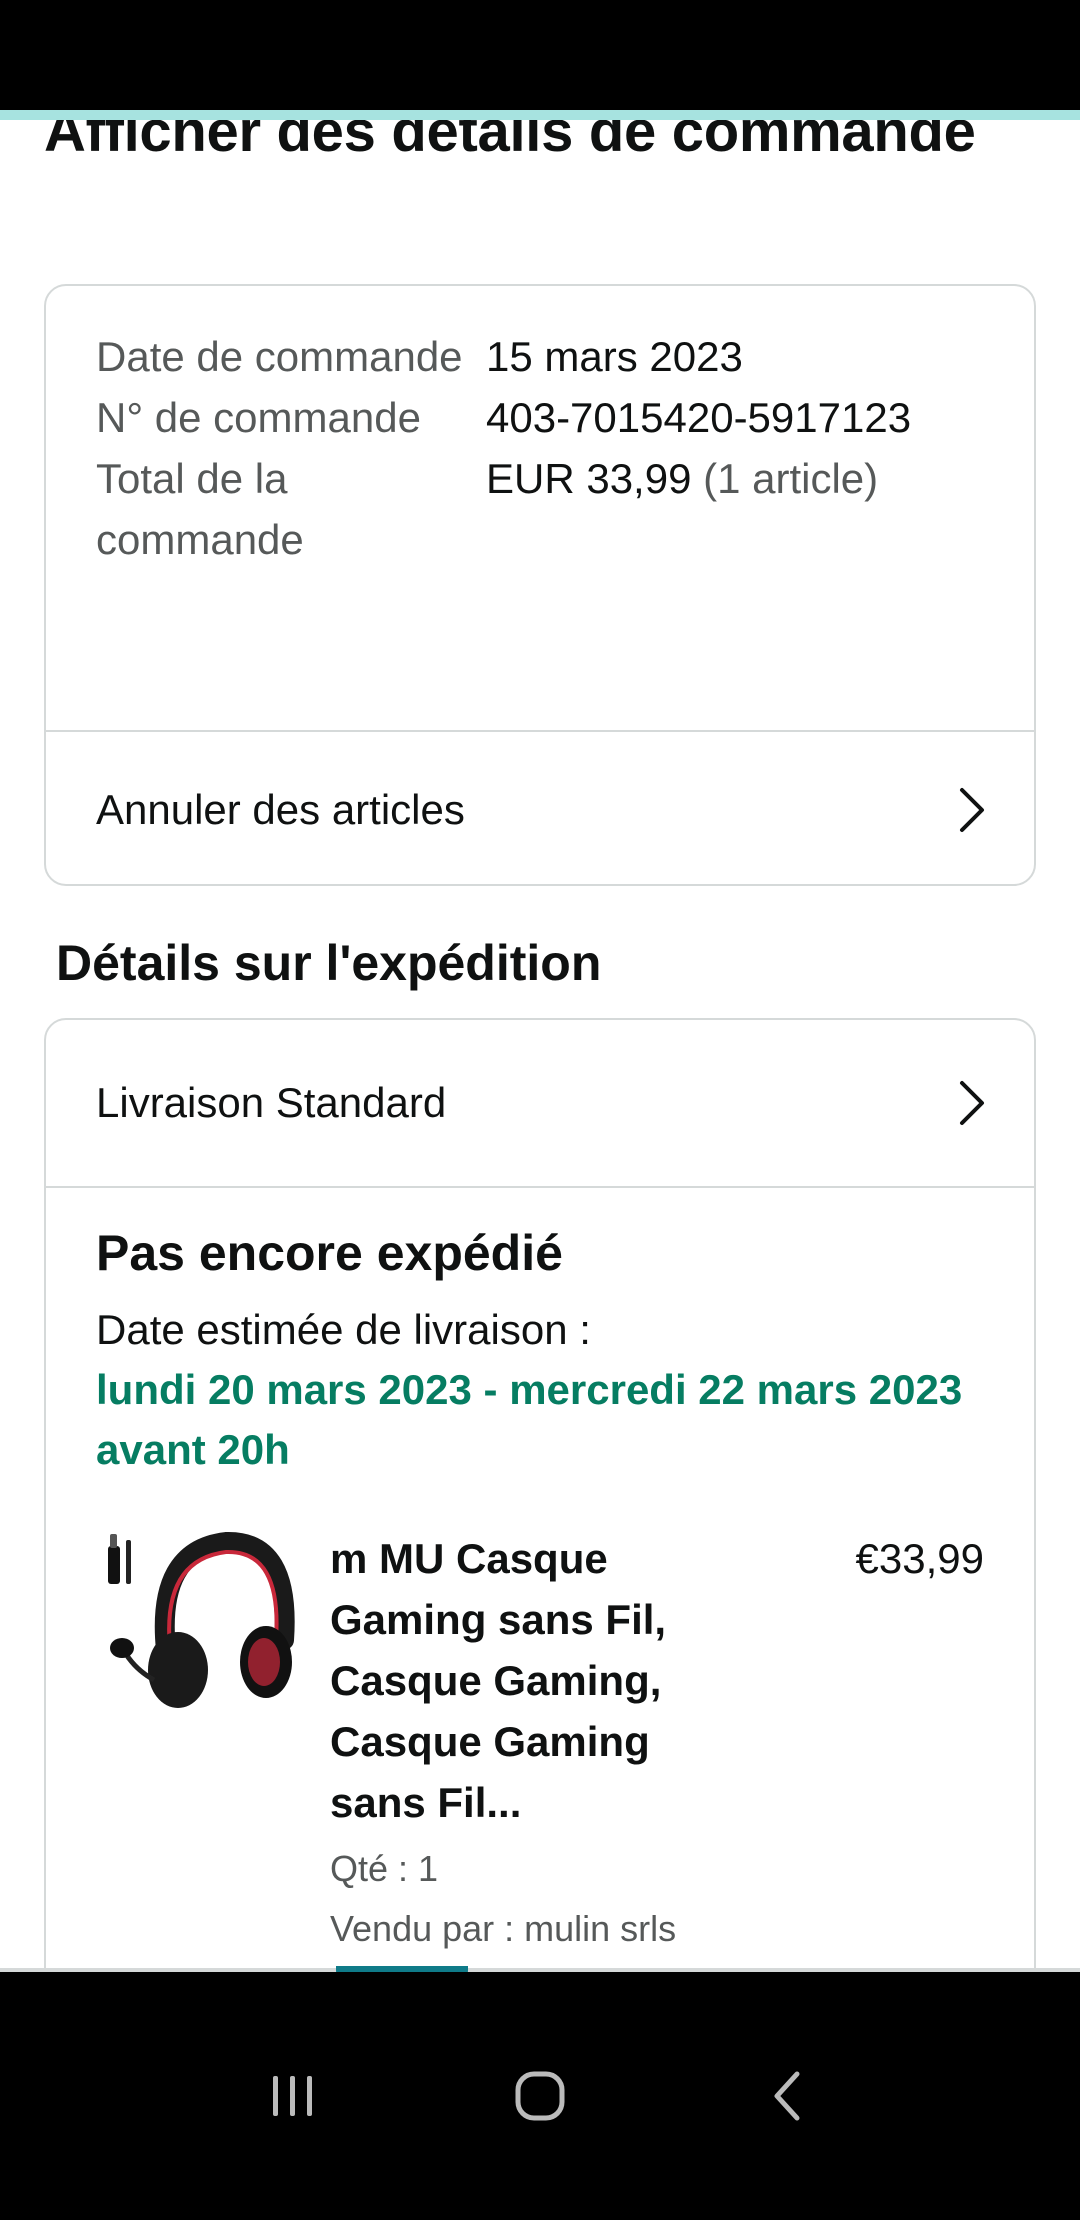  What do you see at coordinates (343, 1329) in the screenshot?
I see `estimated-delivery-label: Date estimée de livraison :` at bounding box center [343, 1329].